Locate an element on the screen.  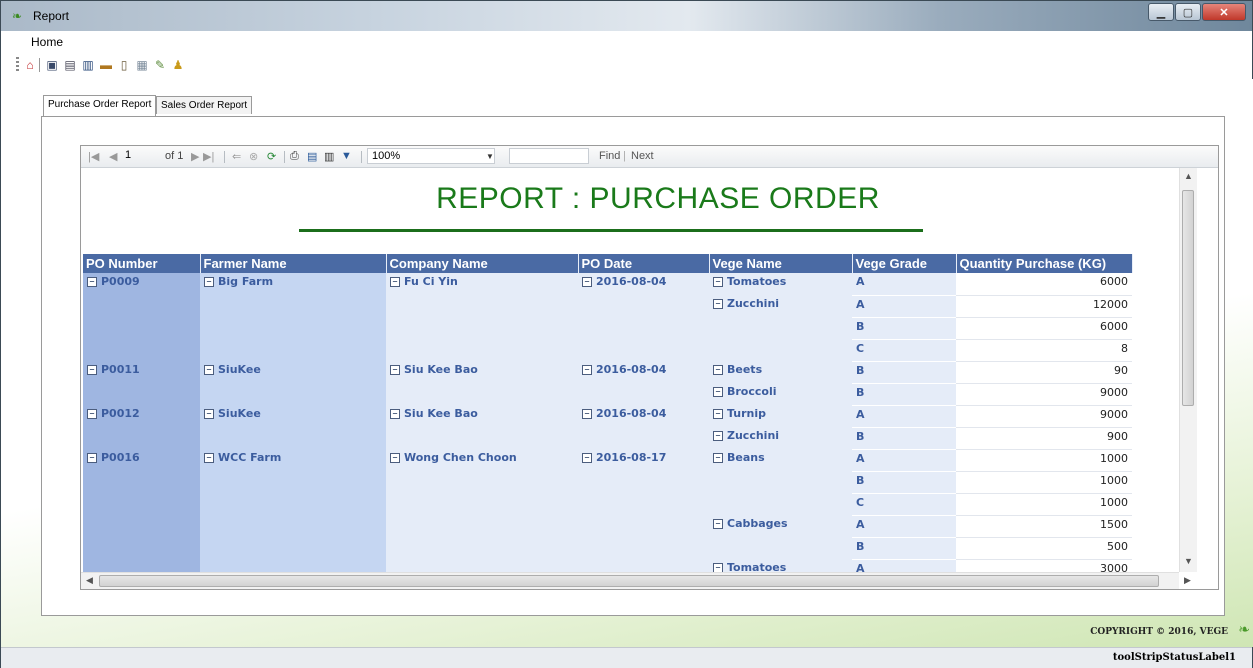
zoom-select: 100% is located at coordinates (431, 156).